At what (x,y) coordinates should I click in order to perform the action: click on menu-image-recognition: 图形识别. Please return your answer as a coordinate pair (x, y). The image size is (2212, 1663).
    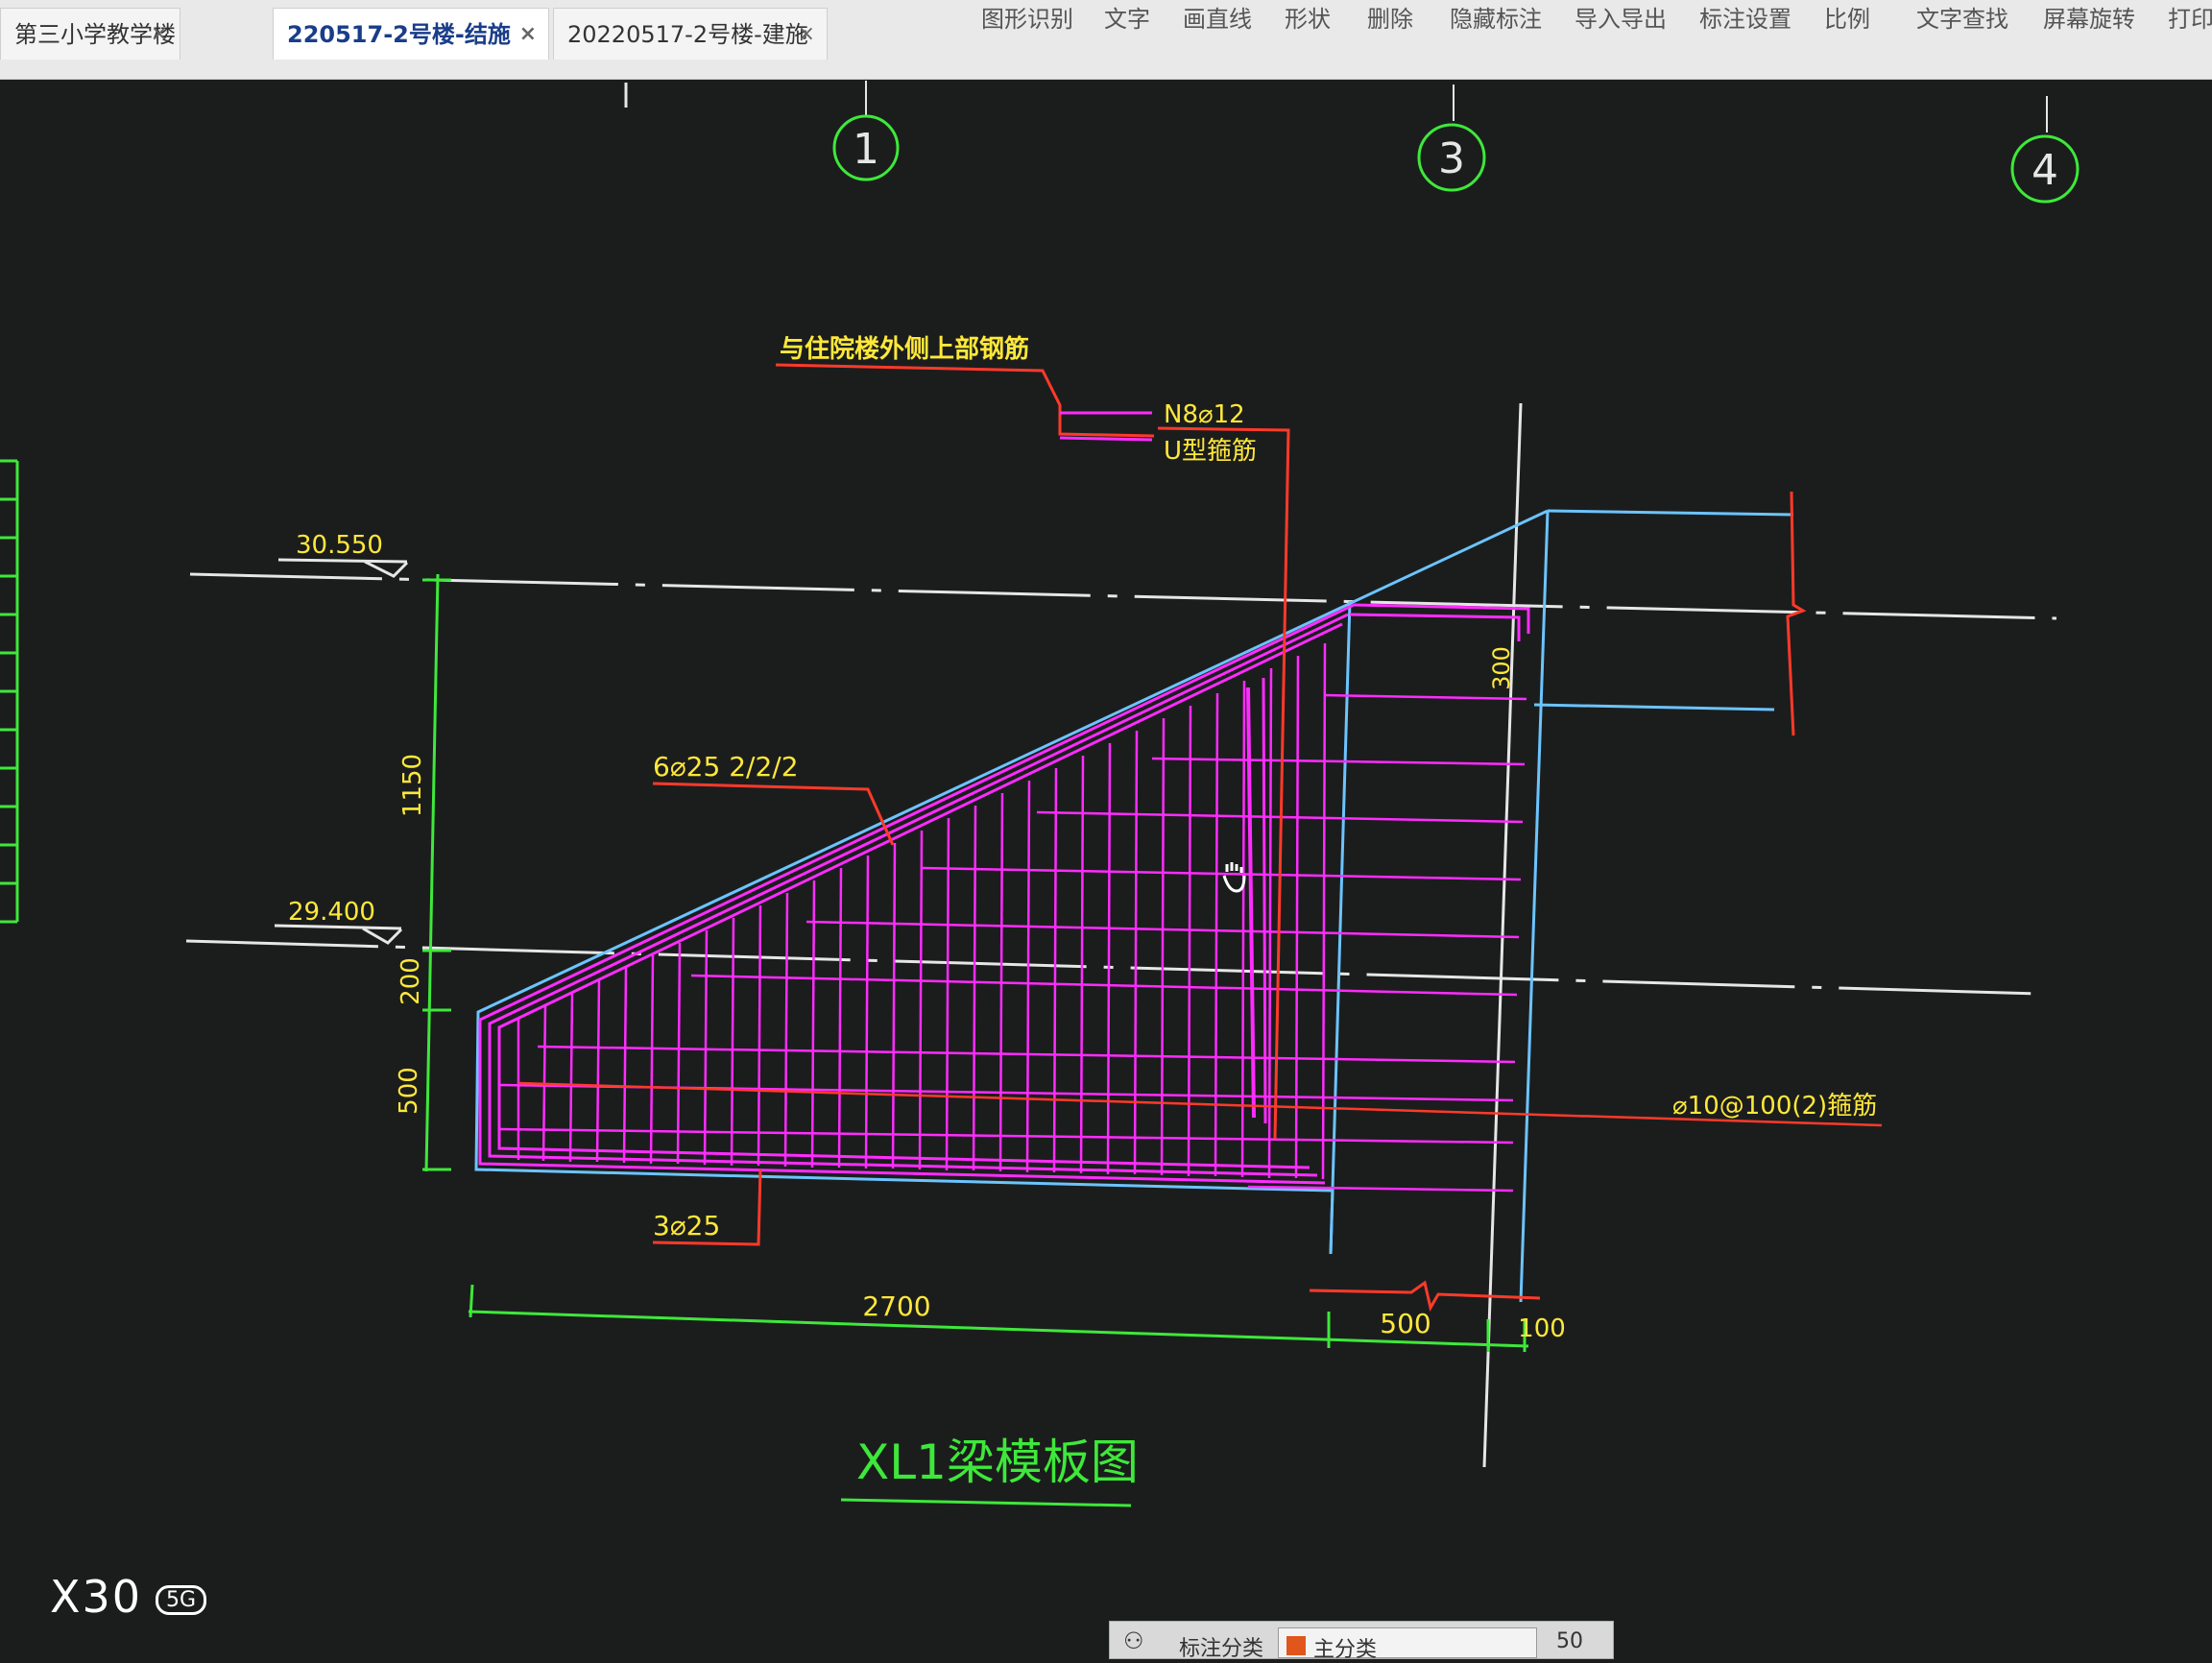
    Looking at the image, I should click on (1027, 17).